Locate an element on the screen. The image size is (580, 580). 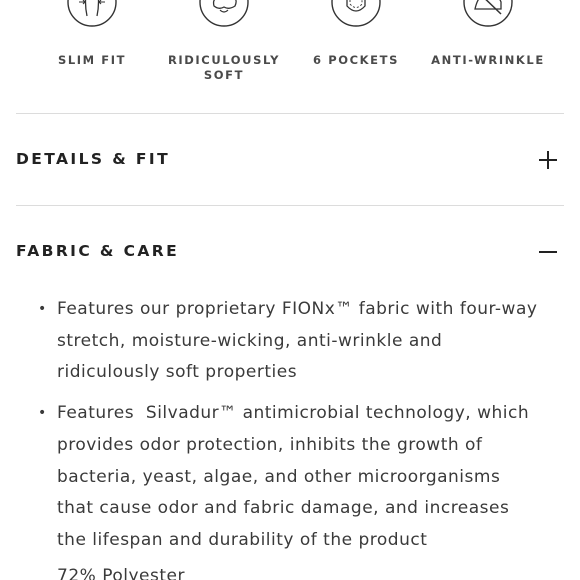
feature-slim-fit: SLIM FIT is located at coordinates (92, 34).